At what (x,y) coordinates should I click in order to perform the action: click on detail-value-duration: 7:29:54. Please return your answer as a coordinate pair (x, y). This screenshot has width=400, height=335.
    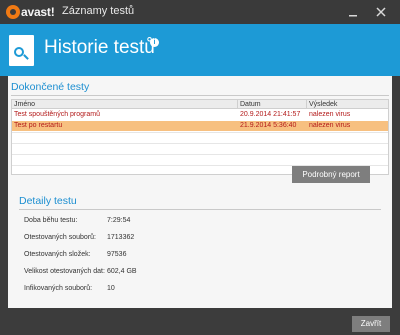
    Looking at the image, I should click on (119, 220).